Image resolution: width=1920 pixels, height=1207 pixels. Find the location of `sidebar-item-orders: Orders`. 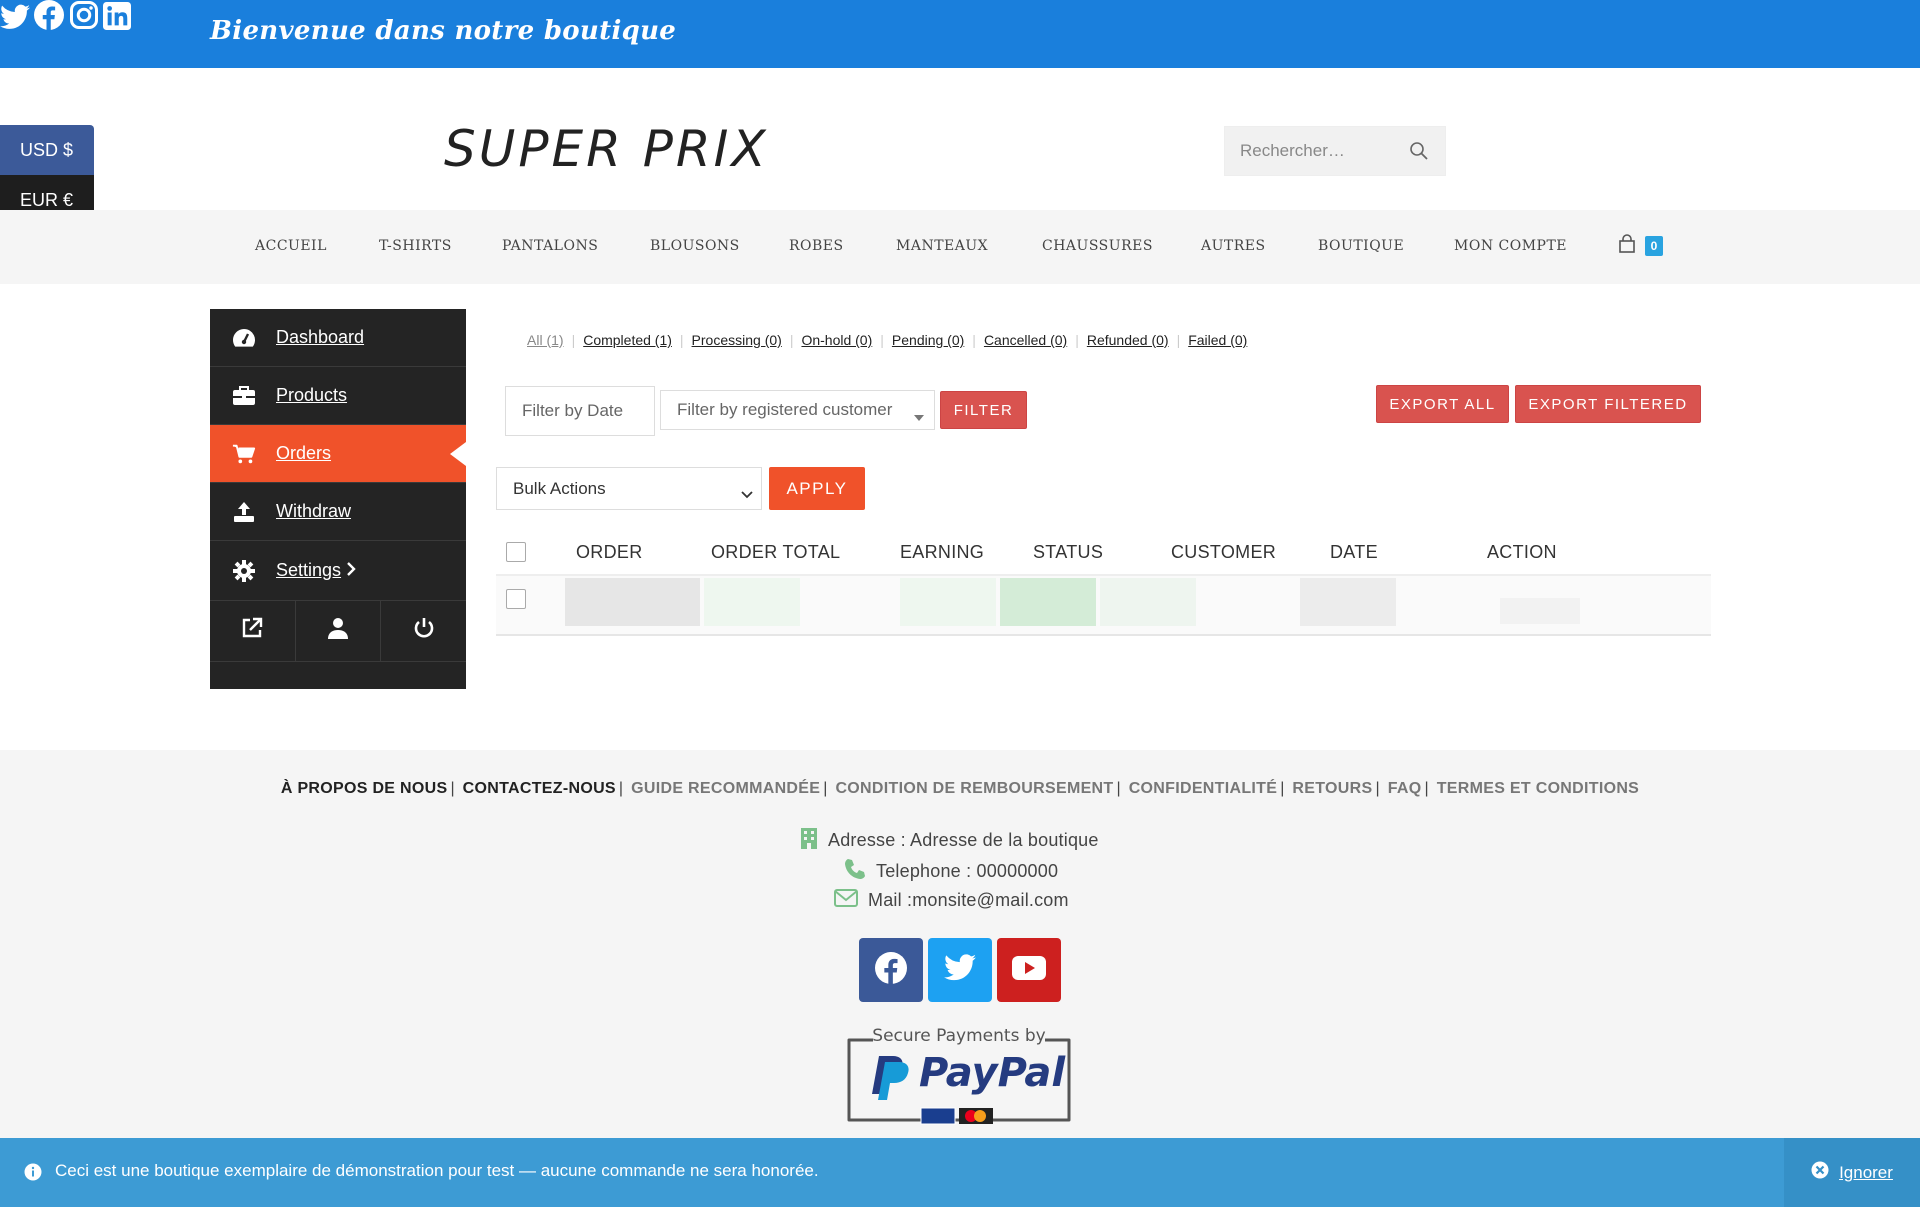

sidebar-item-orders: Orders is located at coordinates (338, 454).